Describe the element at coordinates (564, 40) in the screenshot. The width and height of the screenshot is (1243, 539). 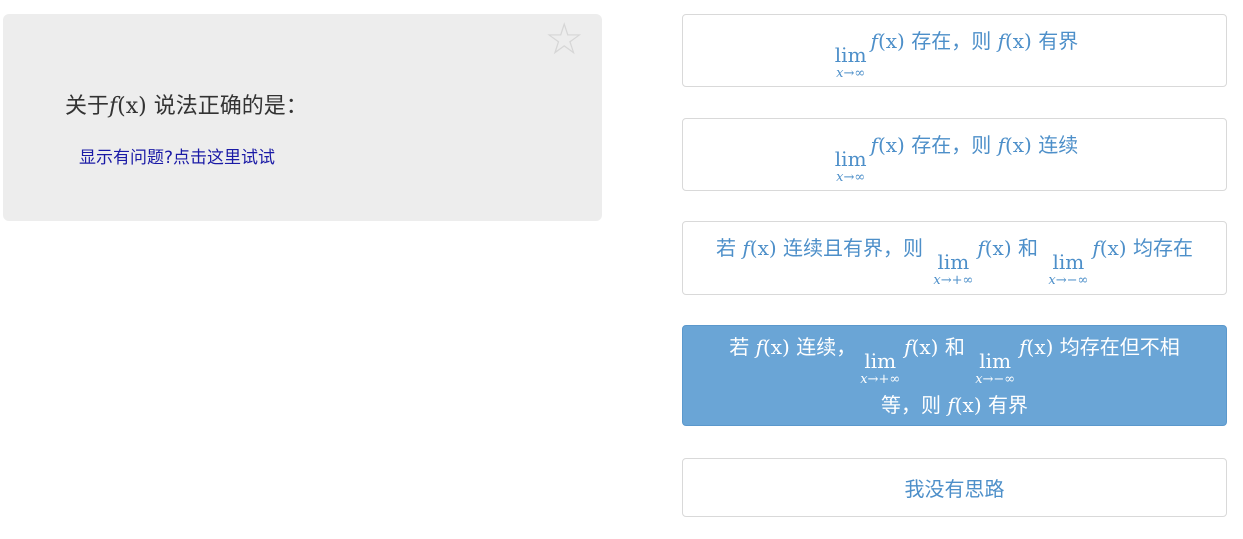
I see `star-icon: ☆` at that location.